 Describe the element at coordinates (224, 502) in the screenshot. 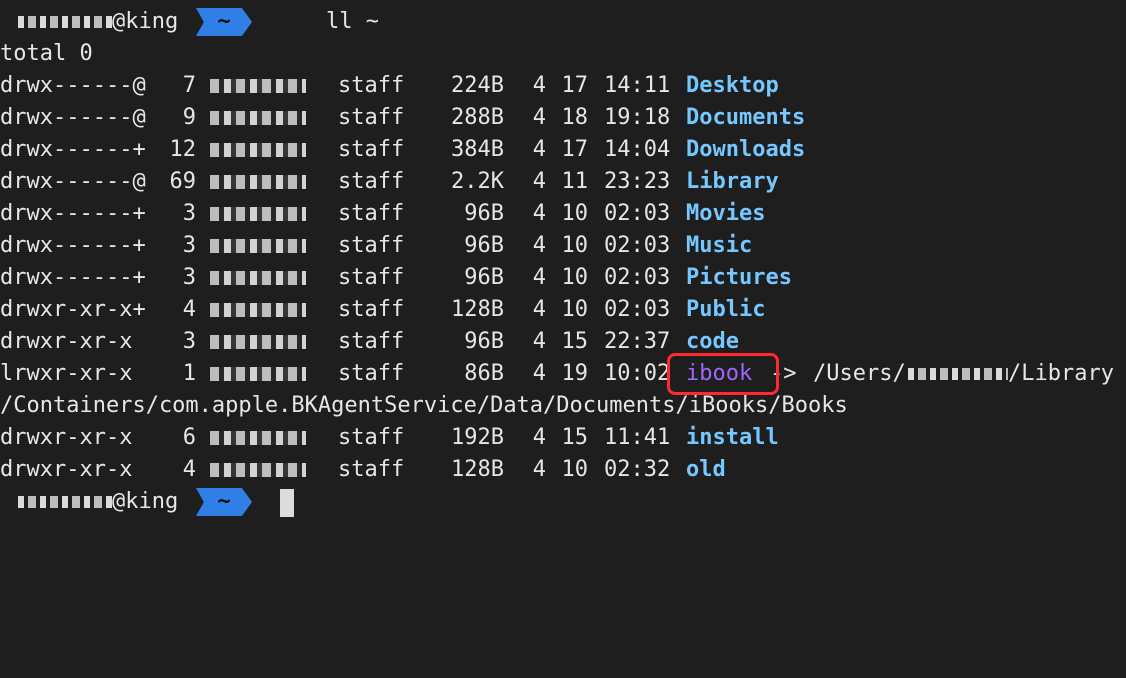

I see `prompt-path-arrow: ~` at that location.